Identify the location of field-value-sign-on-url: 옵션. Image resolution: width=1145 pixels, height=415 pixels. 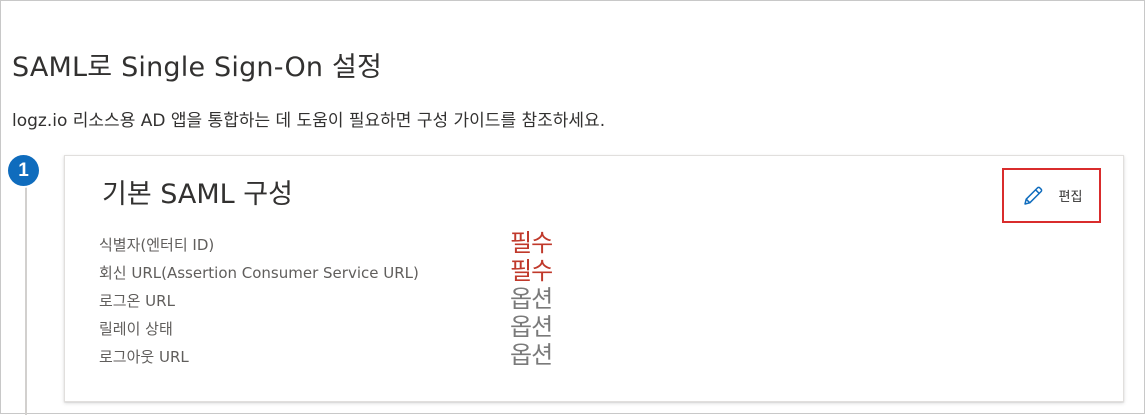
(531, 299).